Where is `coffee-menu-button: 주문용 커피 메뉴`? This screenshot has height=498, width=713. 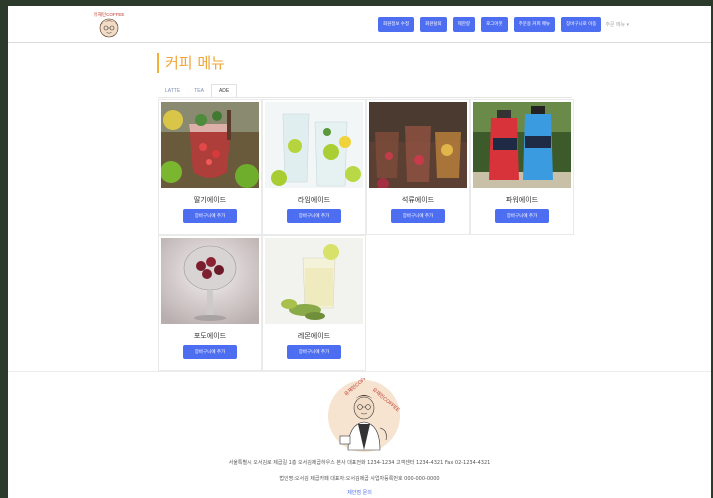 coffee-menu-button: 주문용 커피 메뉴 is located at coordinates (534, 24).